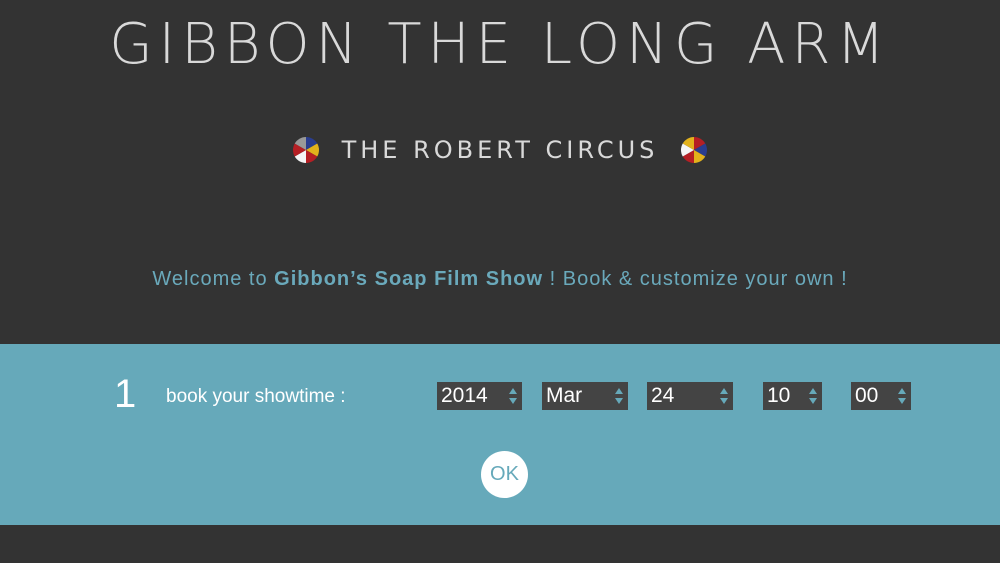  I want to click on month-select: Mar, so click(585, 396).